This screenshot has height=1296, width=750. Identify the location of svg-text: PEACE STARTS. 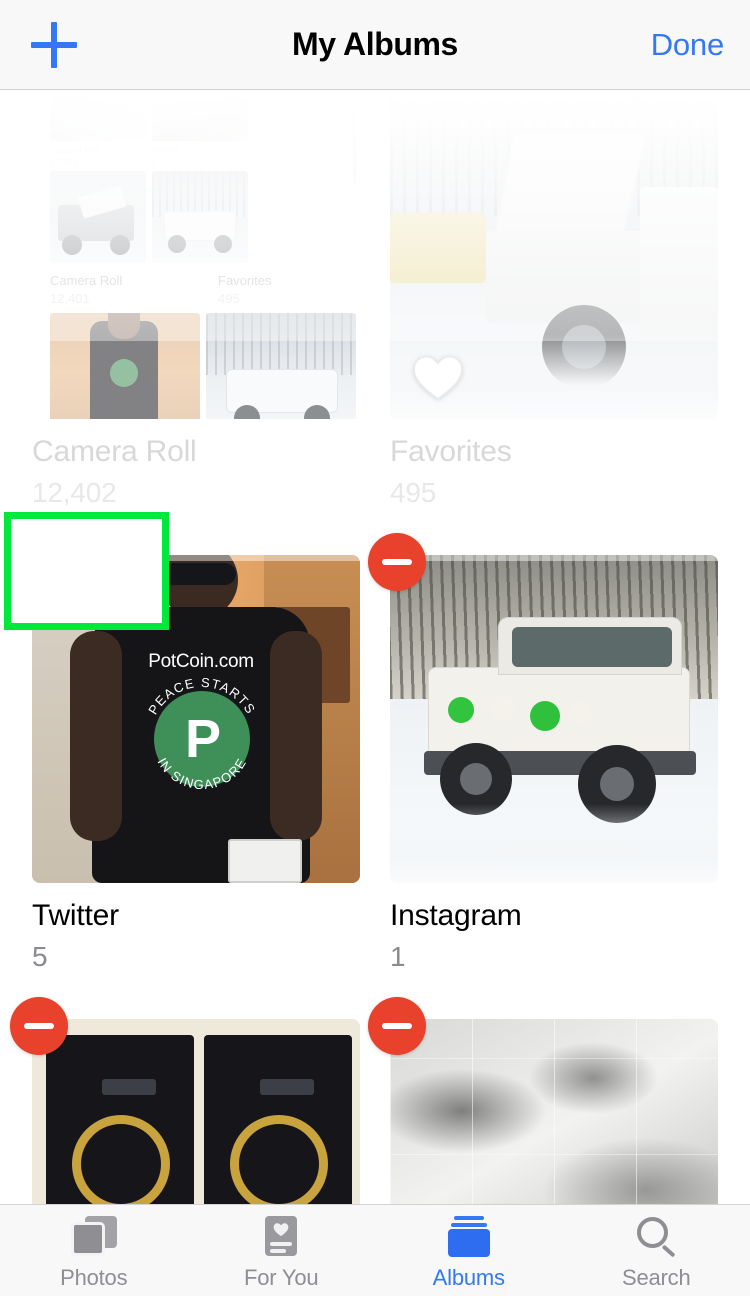
(202, 696).